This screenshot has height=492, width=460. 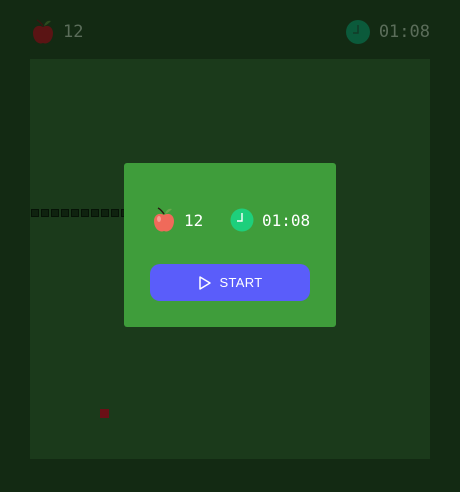 I want to click on start-button-label: START, so click(x=241, y=282).